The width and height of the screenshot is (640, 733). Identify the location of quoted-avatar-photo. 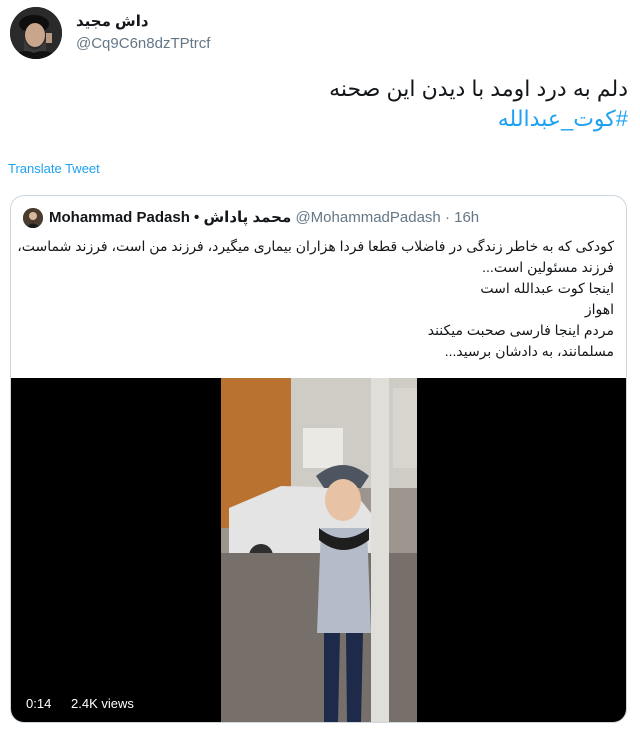
(33, 218).